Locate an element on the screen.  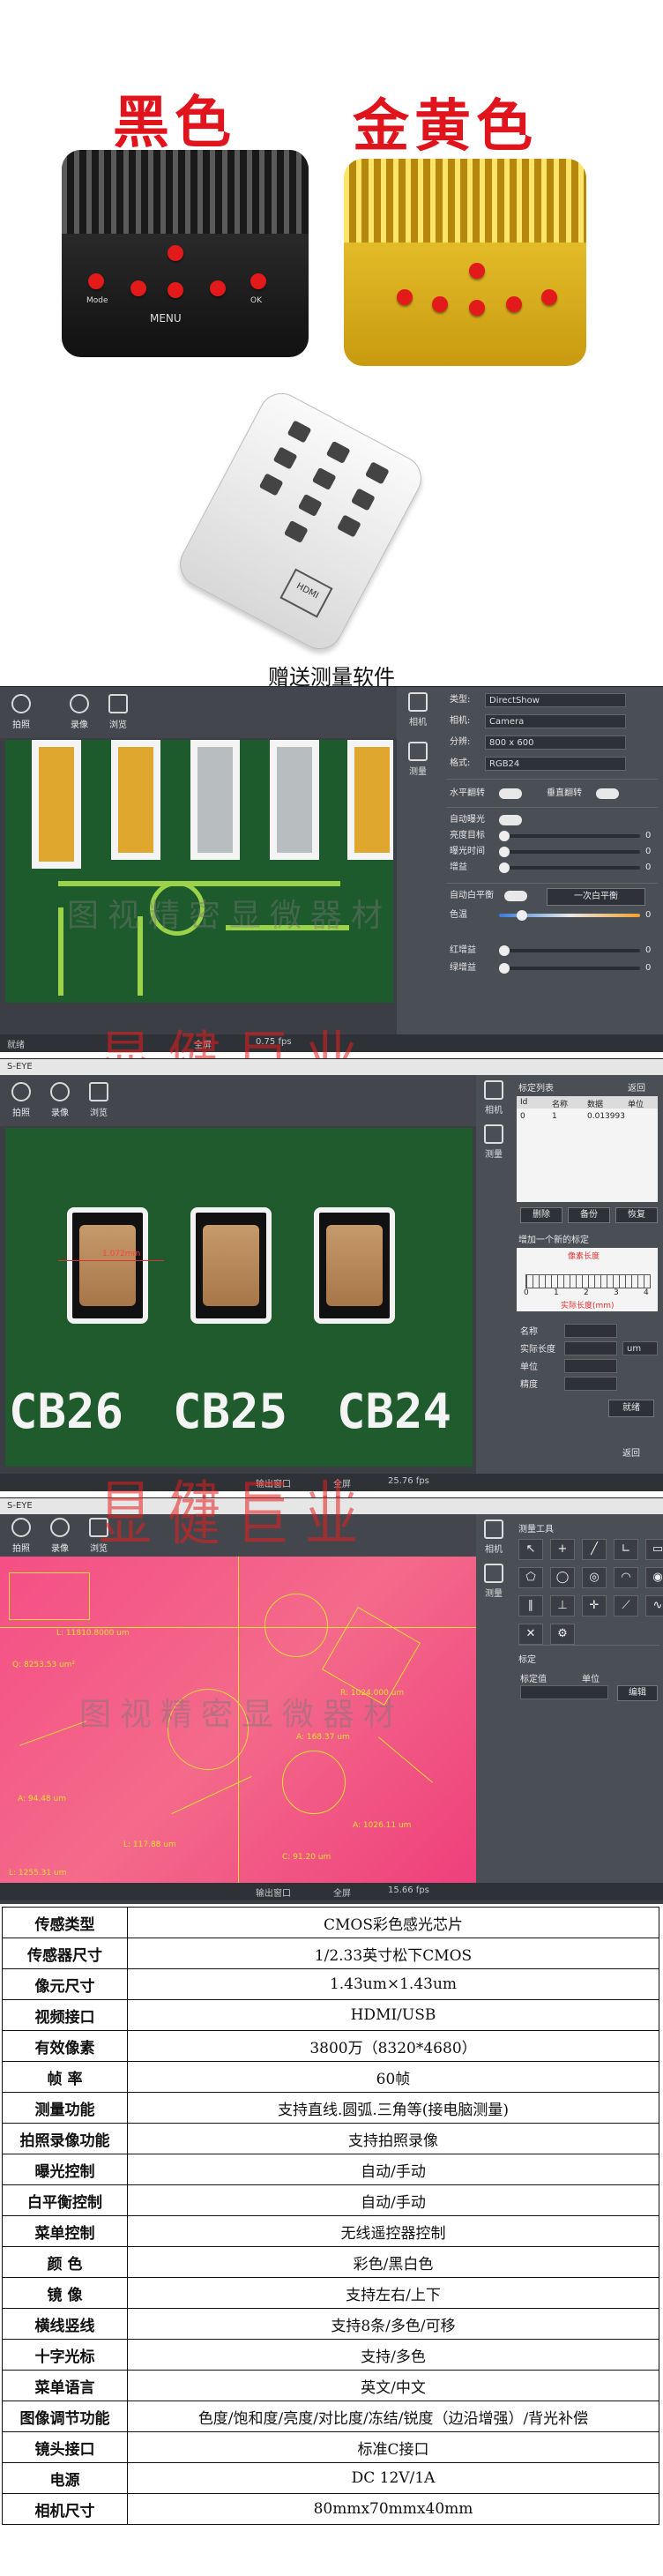
cross-tool-icon: + is located at coordinates (562, 1549).